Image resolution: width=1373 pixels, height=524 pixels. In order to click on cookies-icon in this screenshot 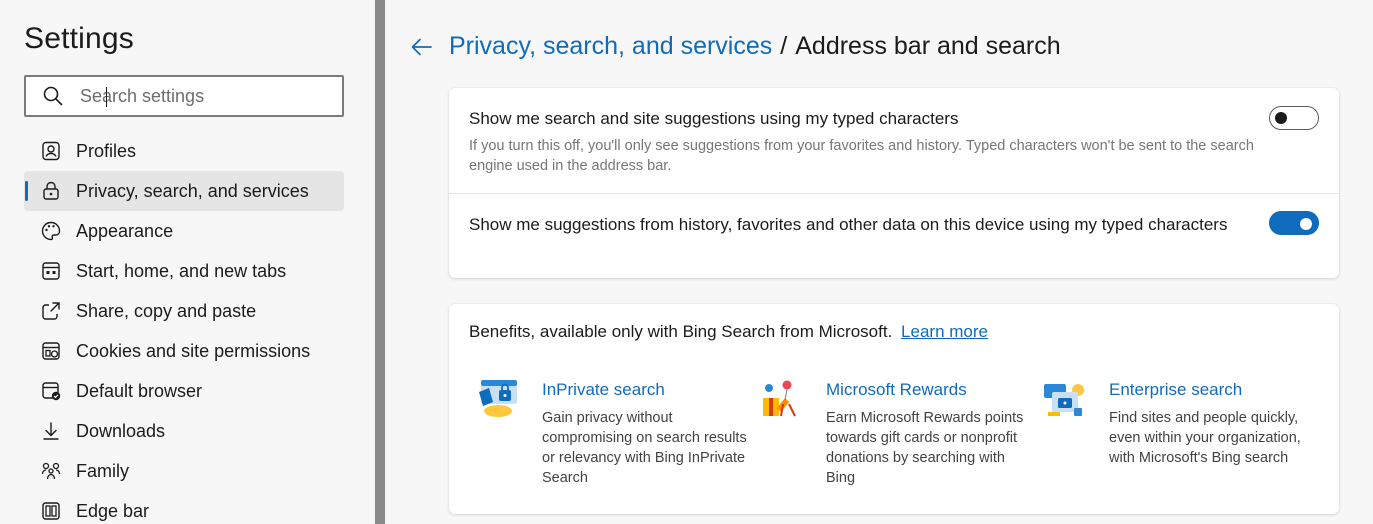, I will do `click(51, 351)`.